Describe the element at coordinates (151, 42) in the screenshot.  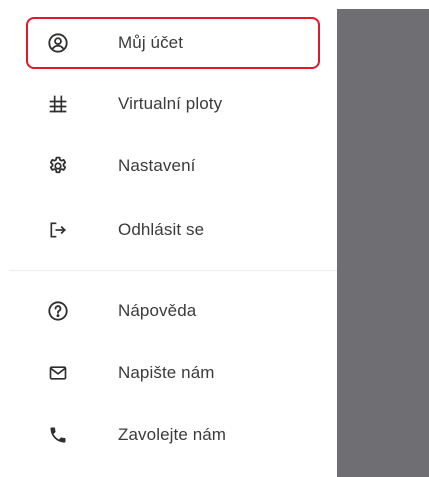
I see `menu-item-label: Můj účet` at that location.